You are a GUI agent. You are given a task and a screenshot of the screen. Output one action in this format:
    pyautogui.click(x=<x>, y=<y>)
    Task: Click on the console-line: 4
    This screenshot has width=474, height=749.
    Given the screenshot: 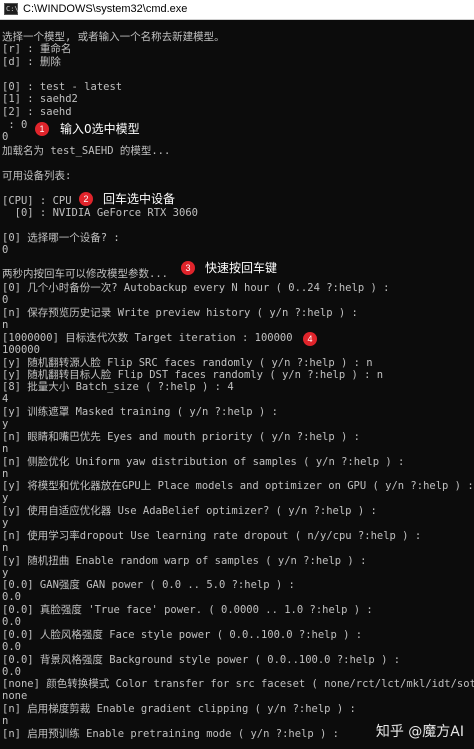 What is the action you would take?
    pyautogui.click(x=5, y=399)
    